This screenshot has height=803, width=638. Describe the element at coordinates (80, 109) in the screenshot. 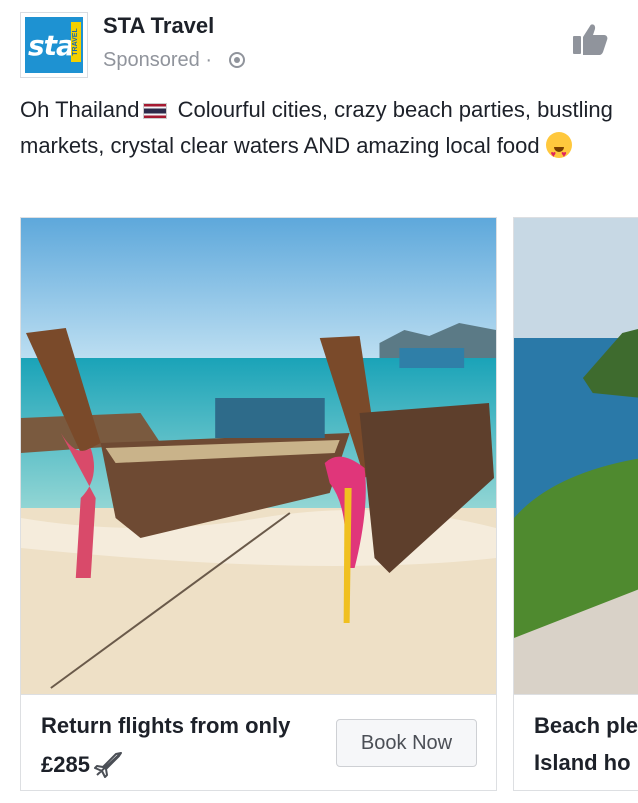

I see `post-text-intro: Oh Thailand` at that location.